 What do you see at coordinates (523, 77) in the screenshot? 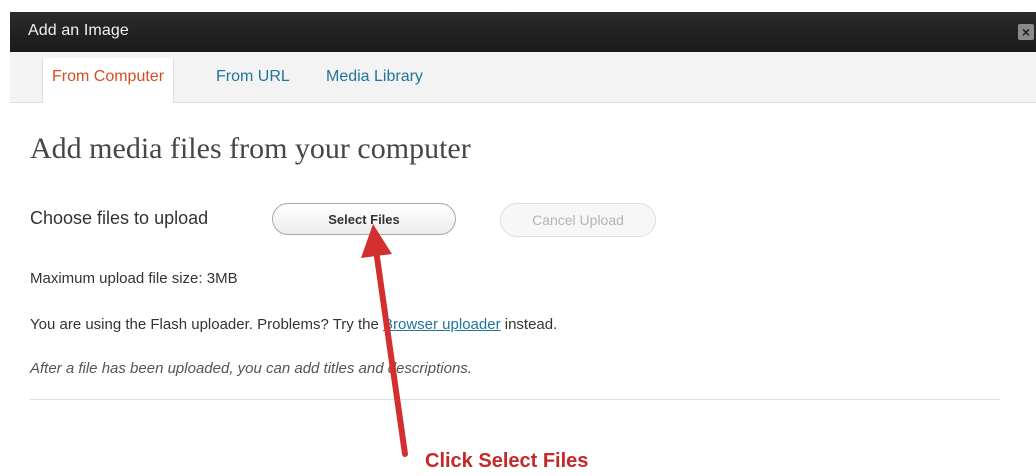
I see `tab-bar: From Computer From URL Media Library` at bounding box center [523, 77].